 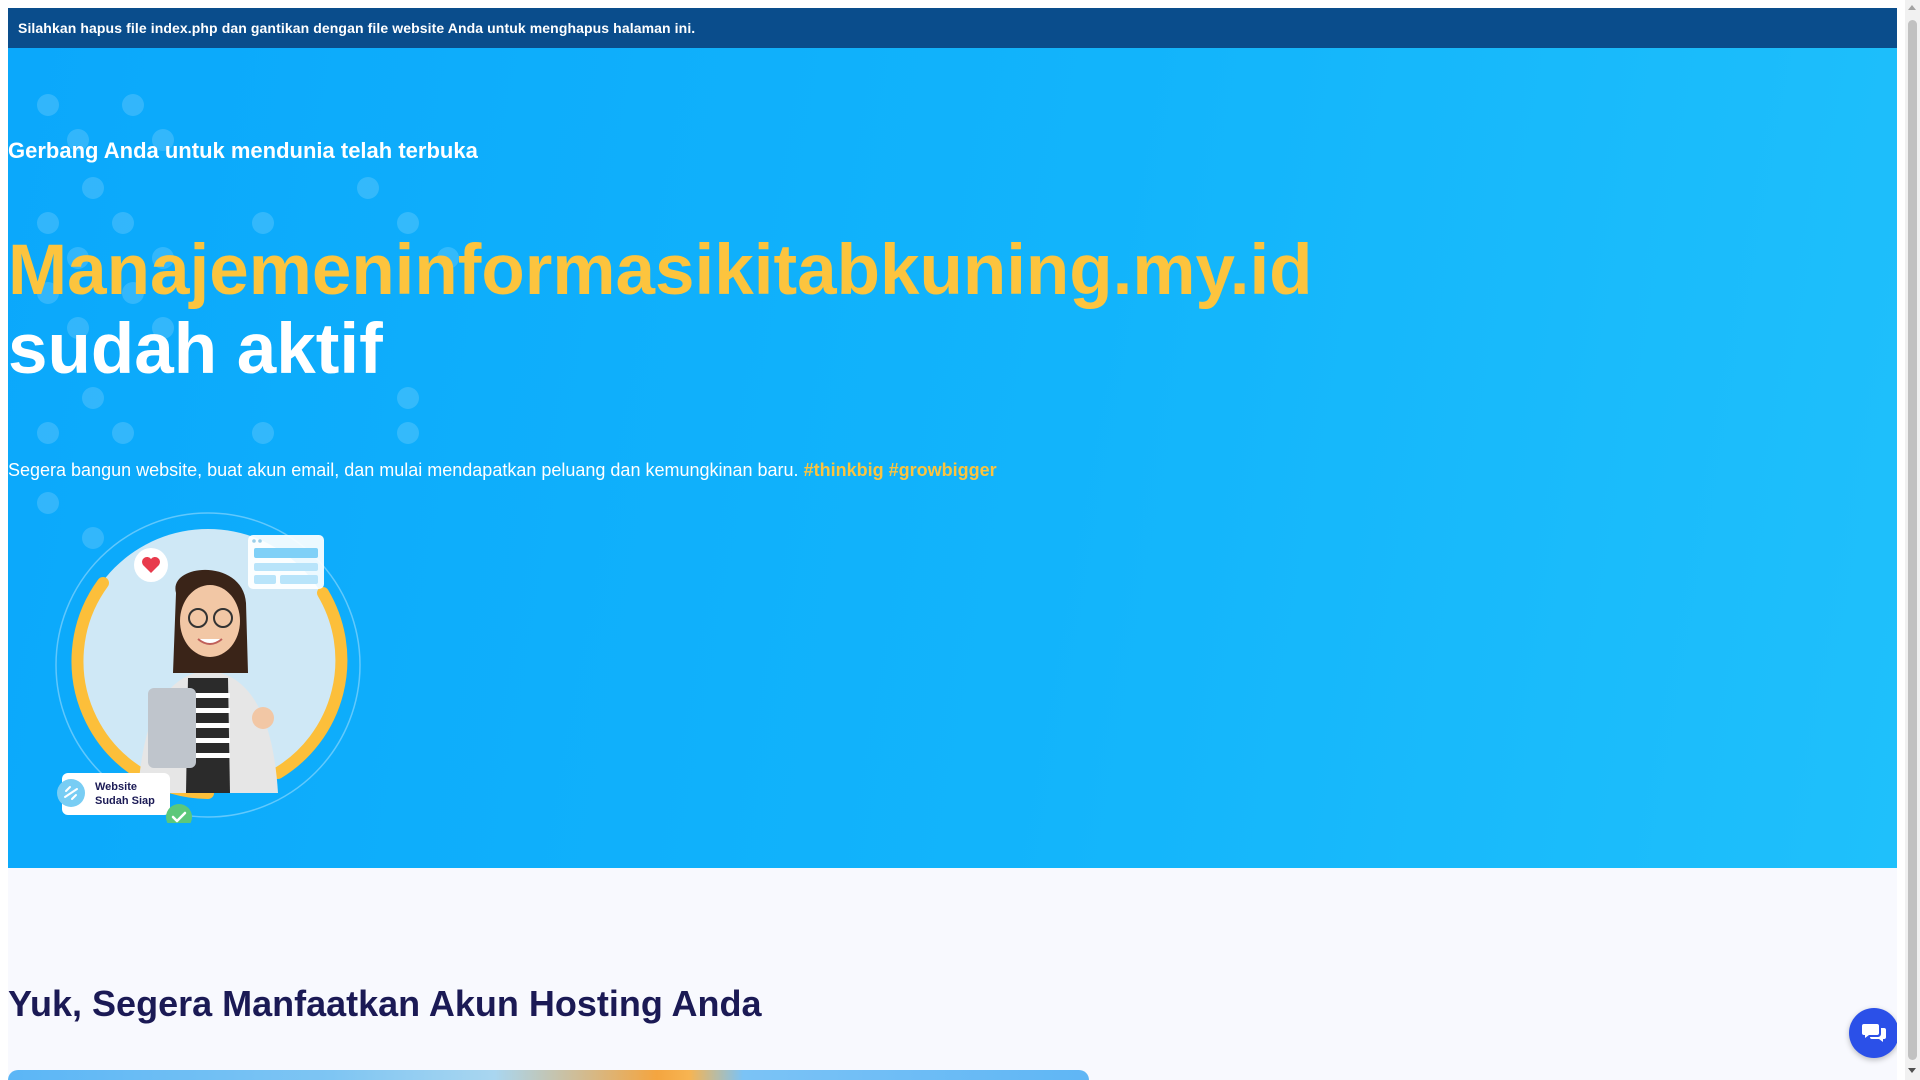 I want to click on hosting-feature-card, so click(x=548, y=1075).